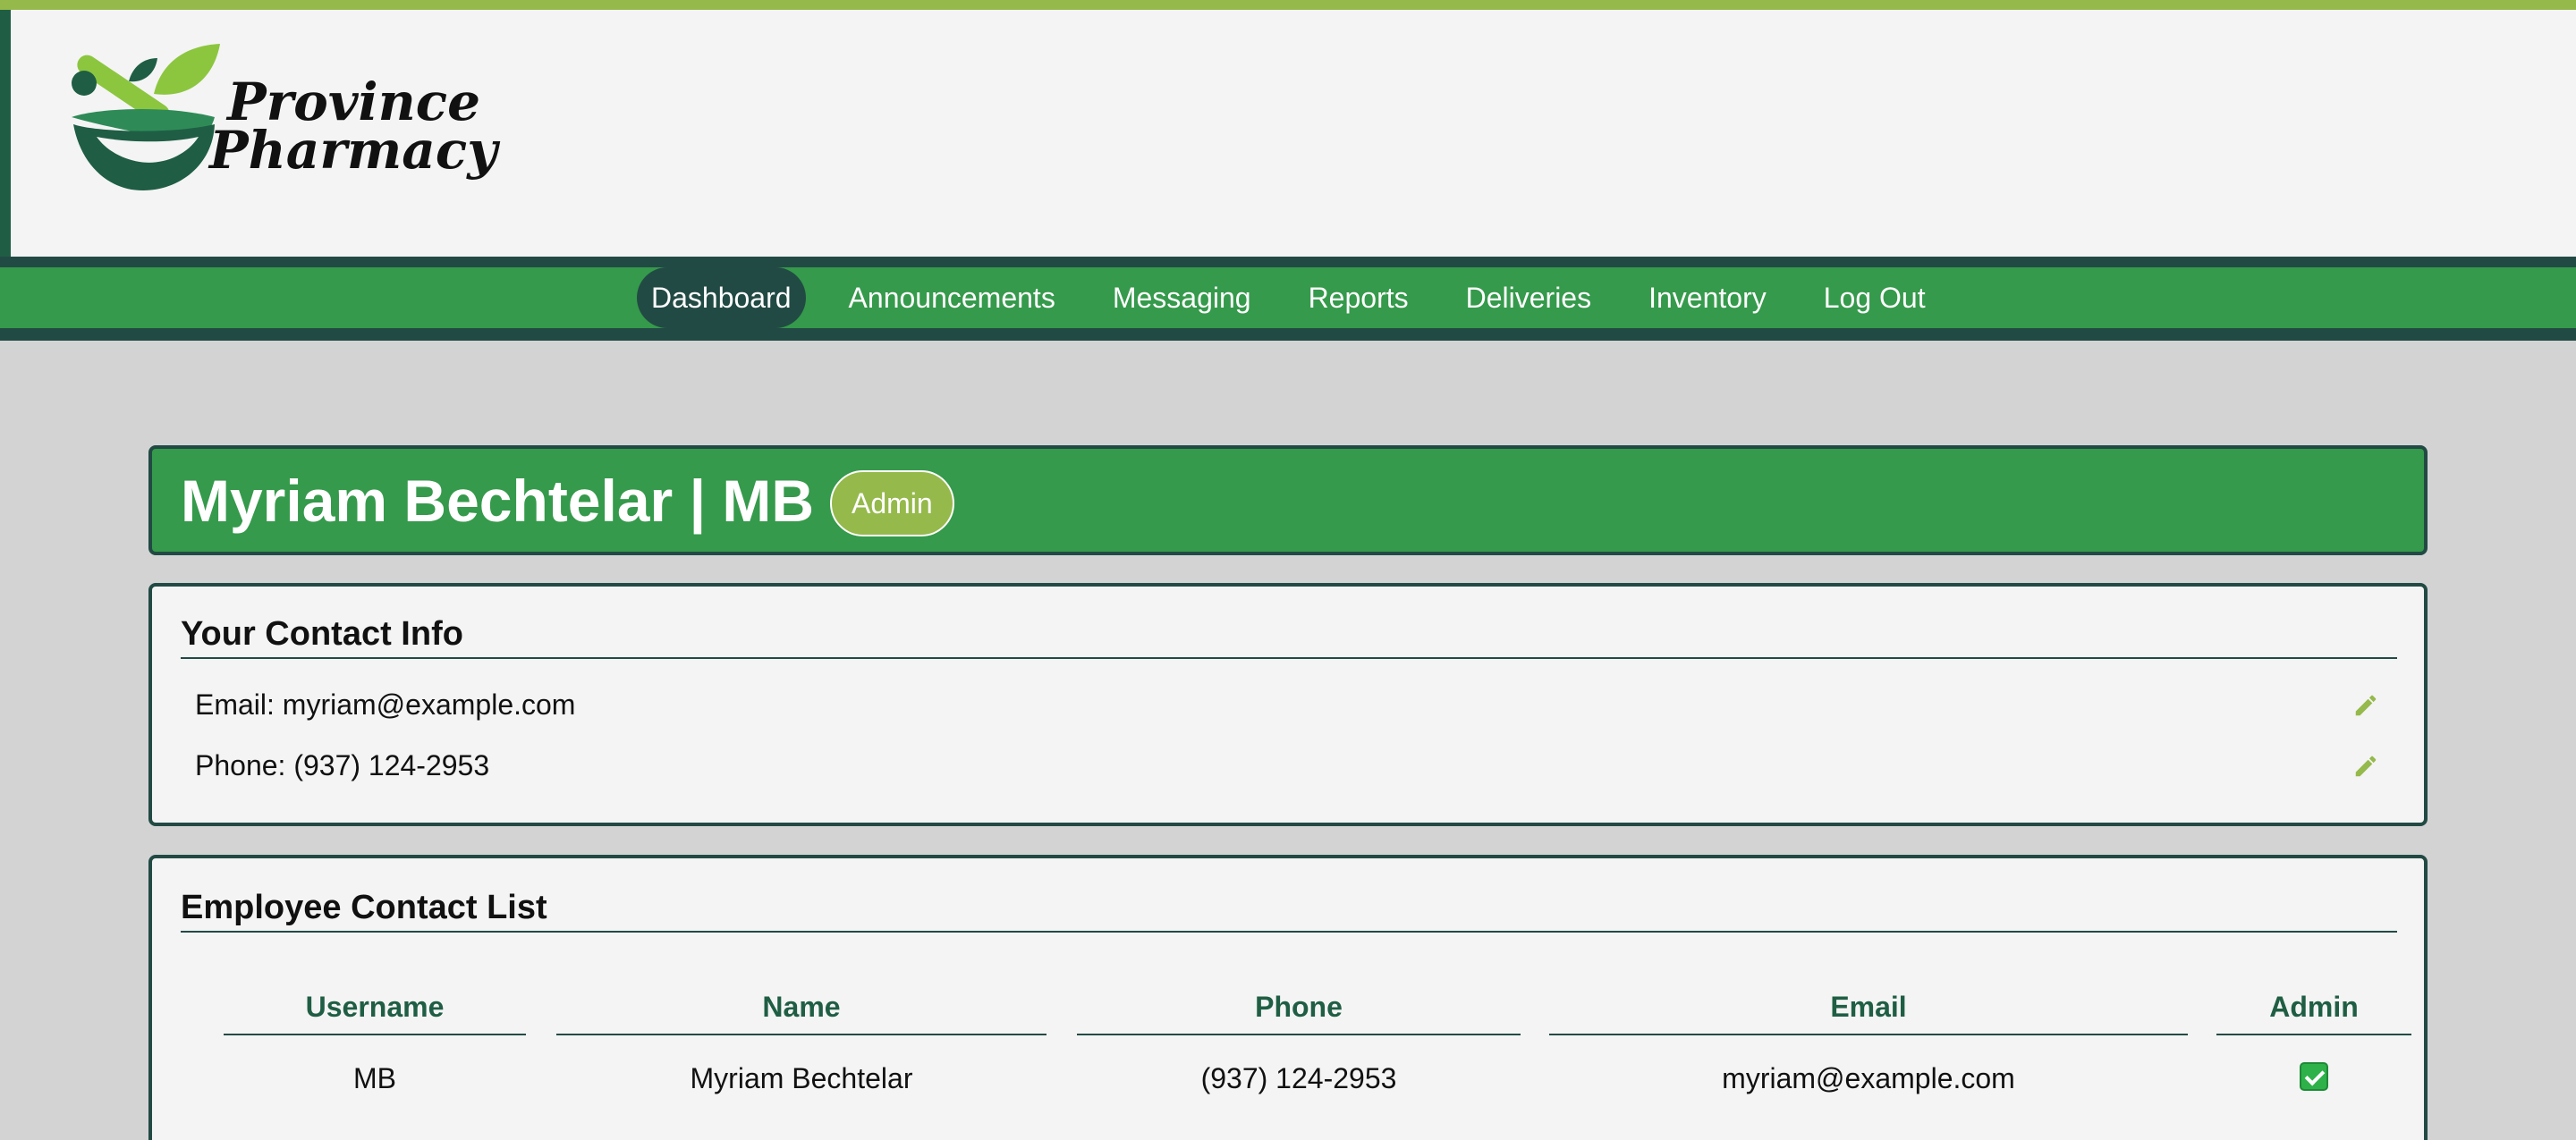 The height and width of the screenshot is (1140, 2576). I want to click on phone-info: Phone: (937) 124-2953, so click(342, 765).